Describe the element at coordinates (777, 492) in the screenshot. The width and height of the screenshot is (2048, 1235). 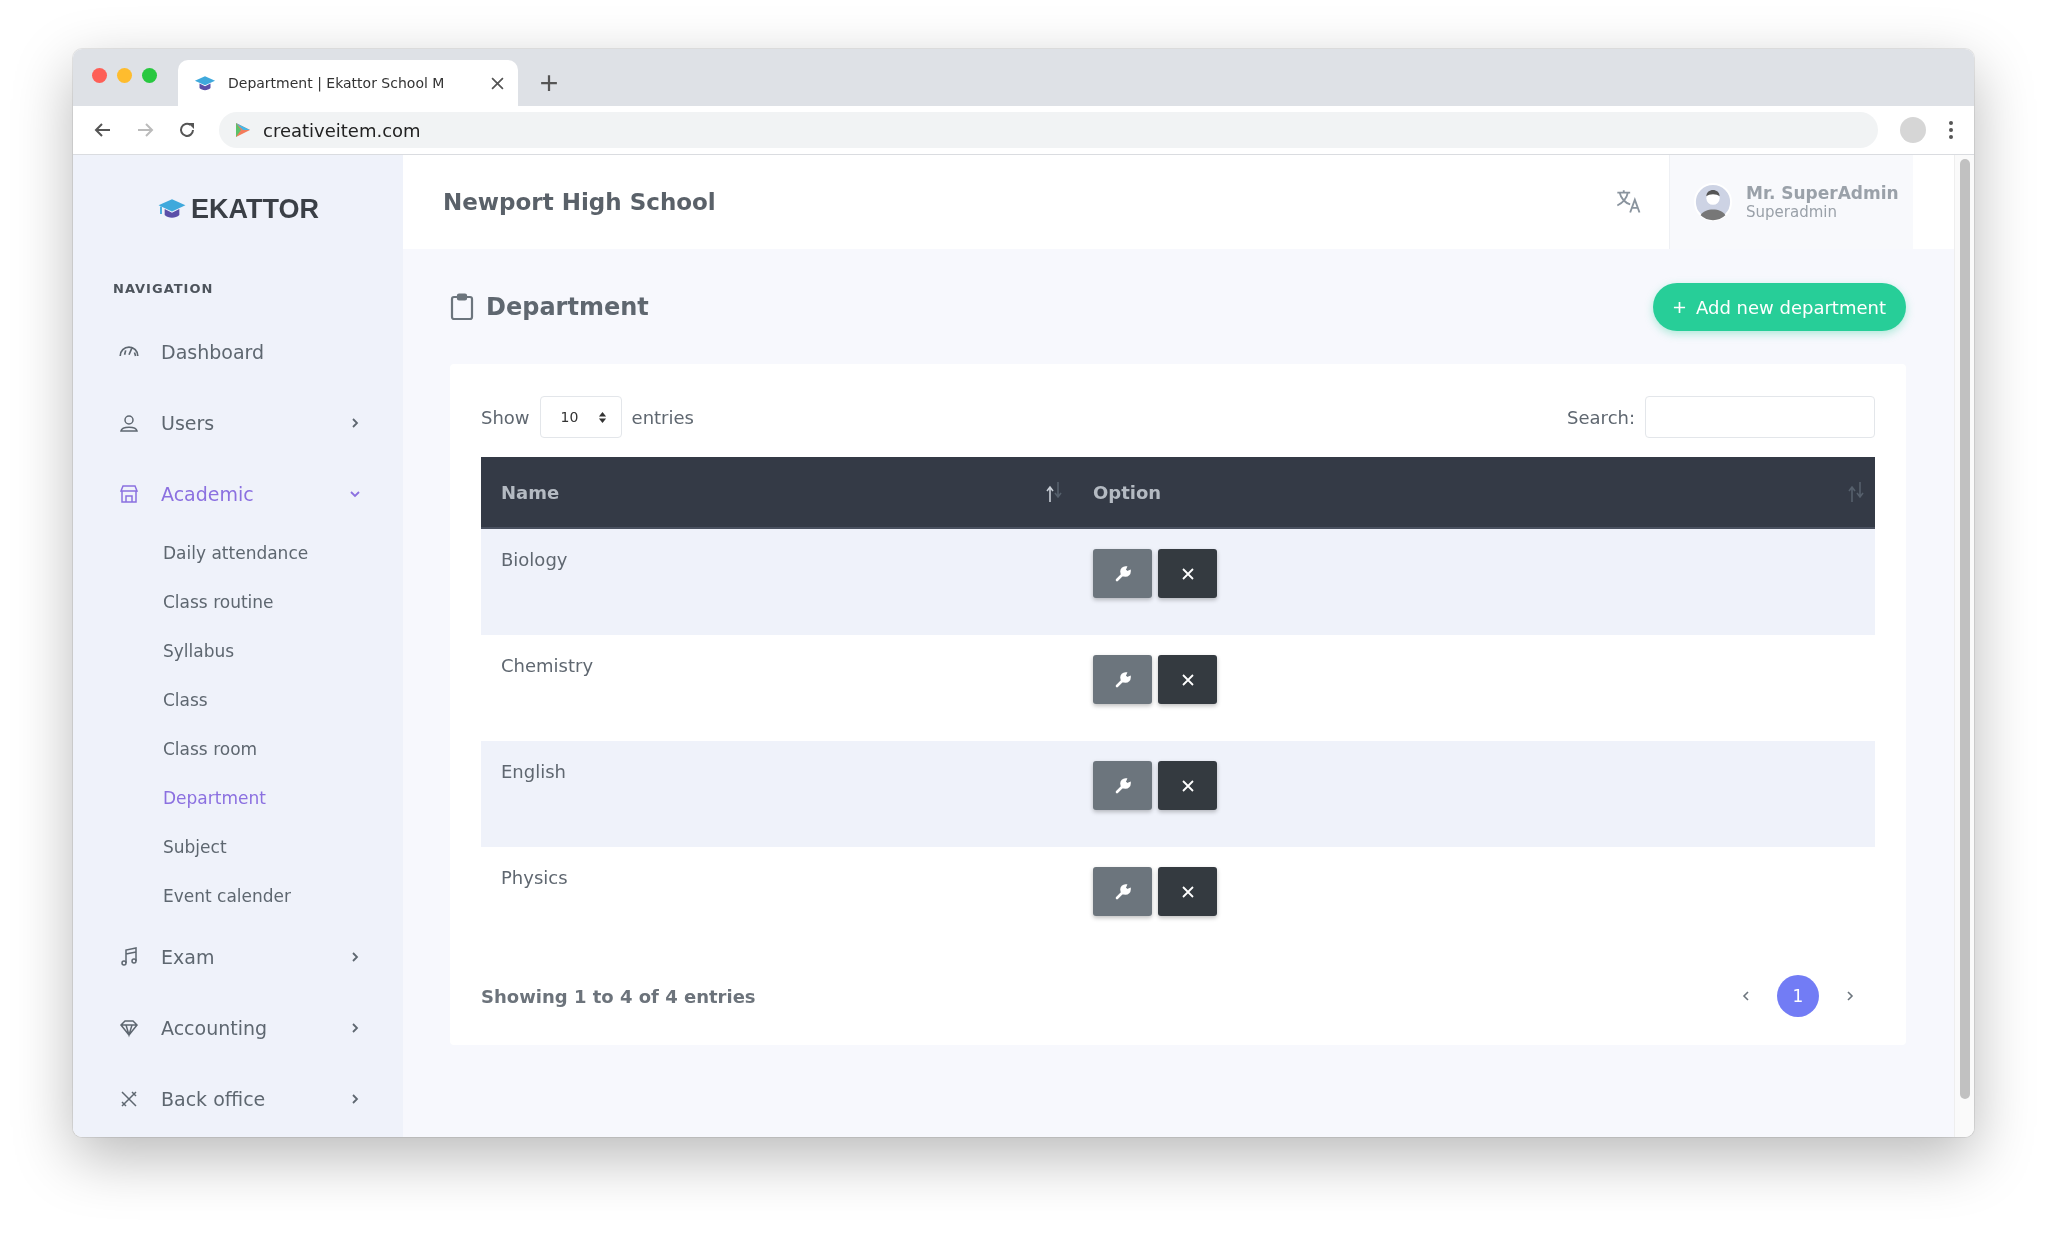
I see `column-header: Name` at that location.